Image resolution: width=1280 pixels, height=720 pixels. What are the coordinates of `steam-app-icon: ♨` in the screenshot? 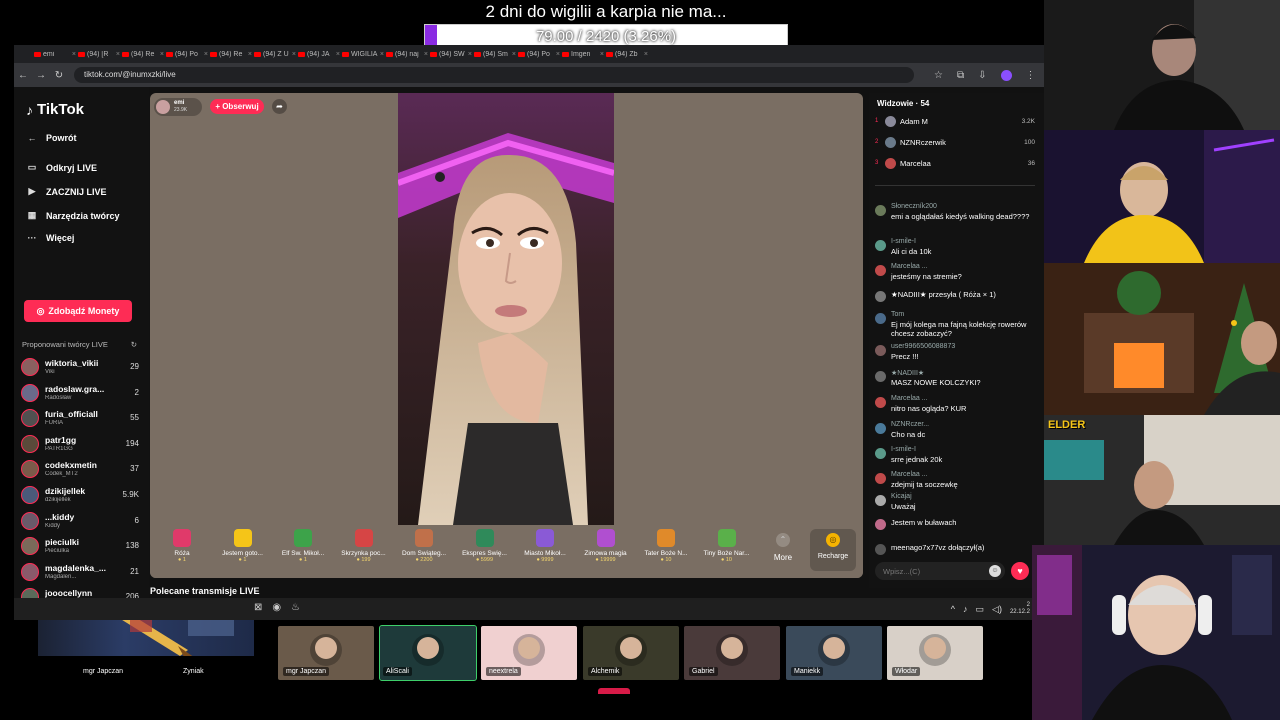 It's located at (295, 607).